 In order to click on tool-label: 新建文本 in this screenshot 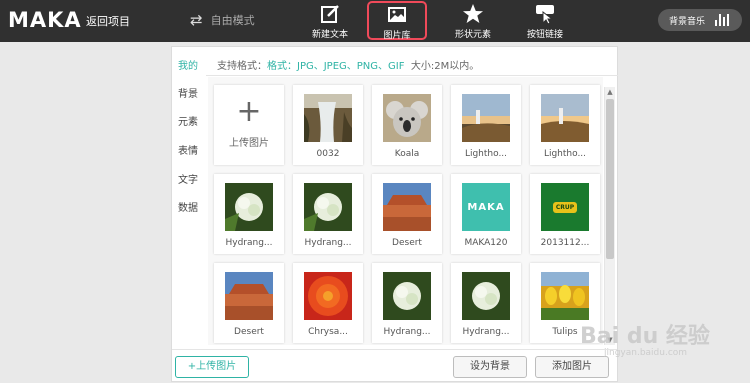, I will do `click(329, 35)`.